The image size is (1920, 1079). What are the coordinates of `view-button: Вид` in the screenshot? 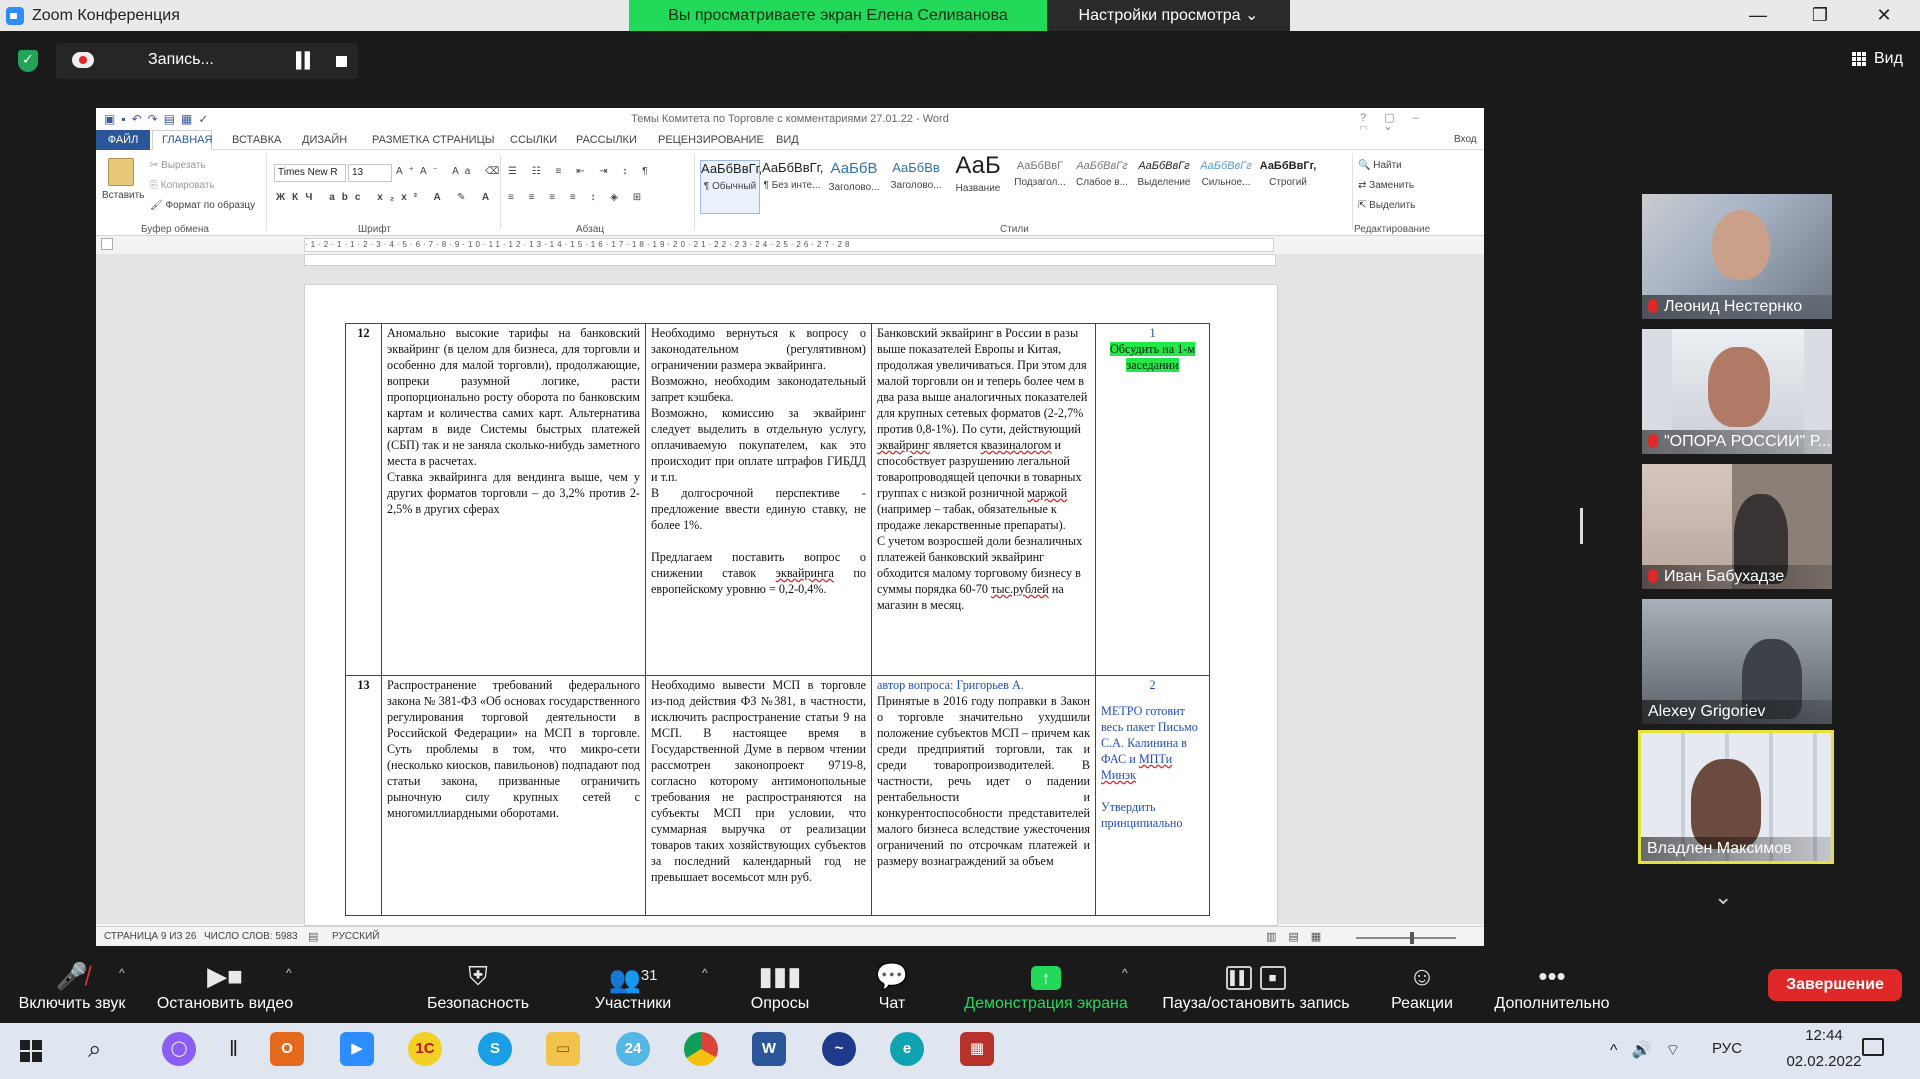 It's located at (1888, 59).